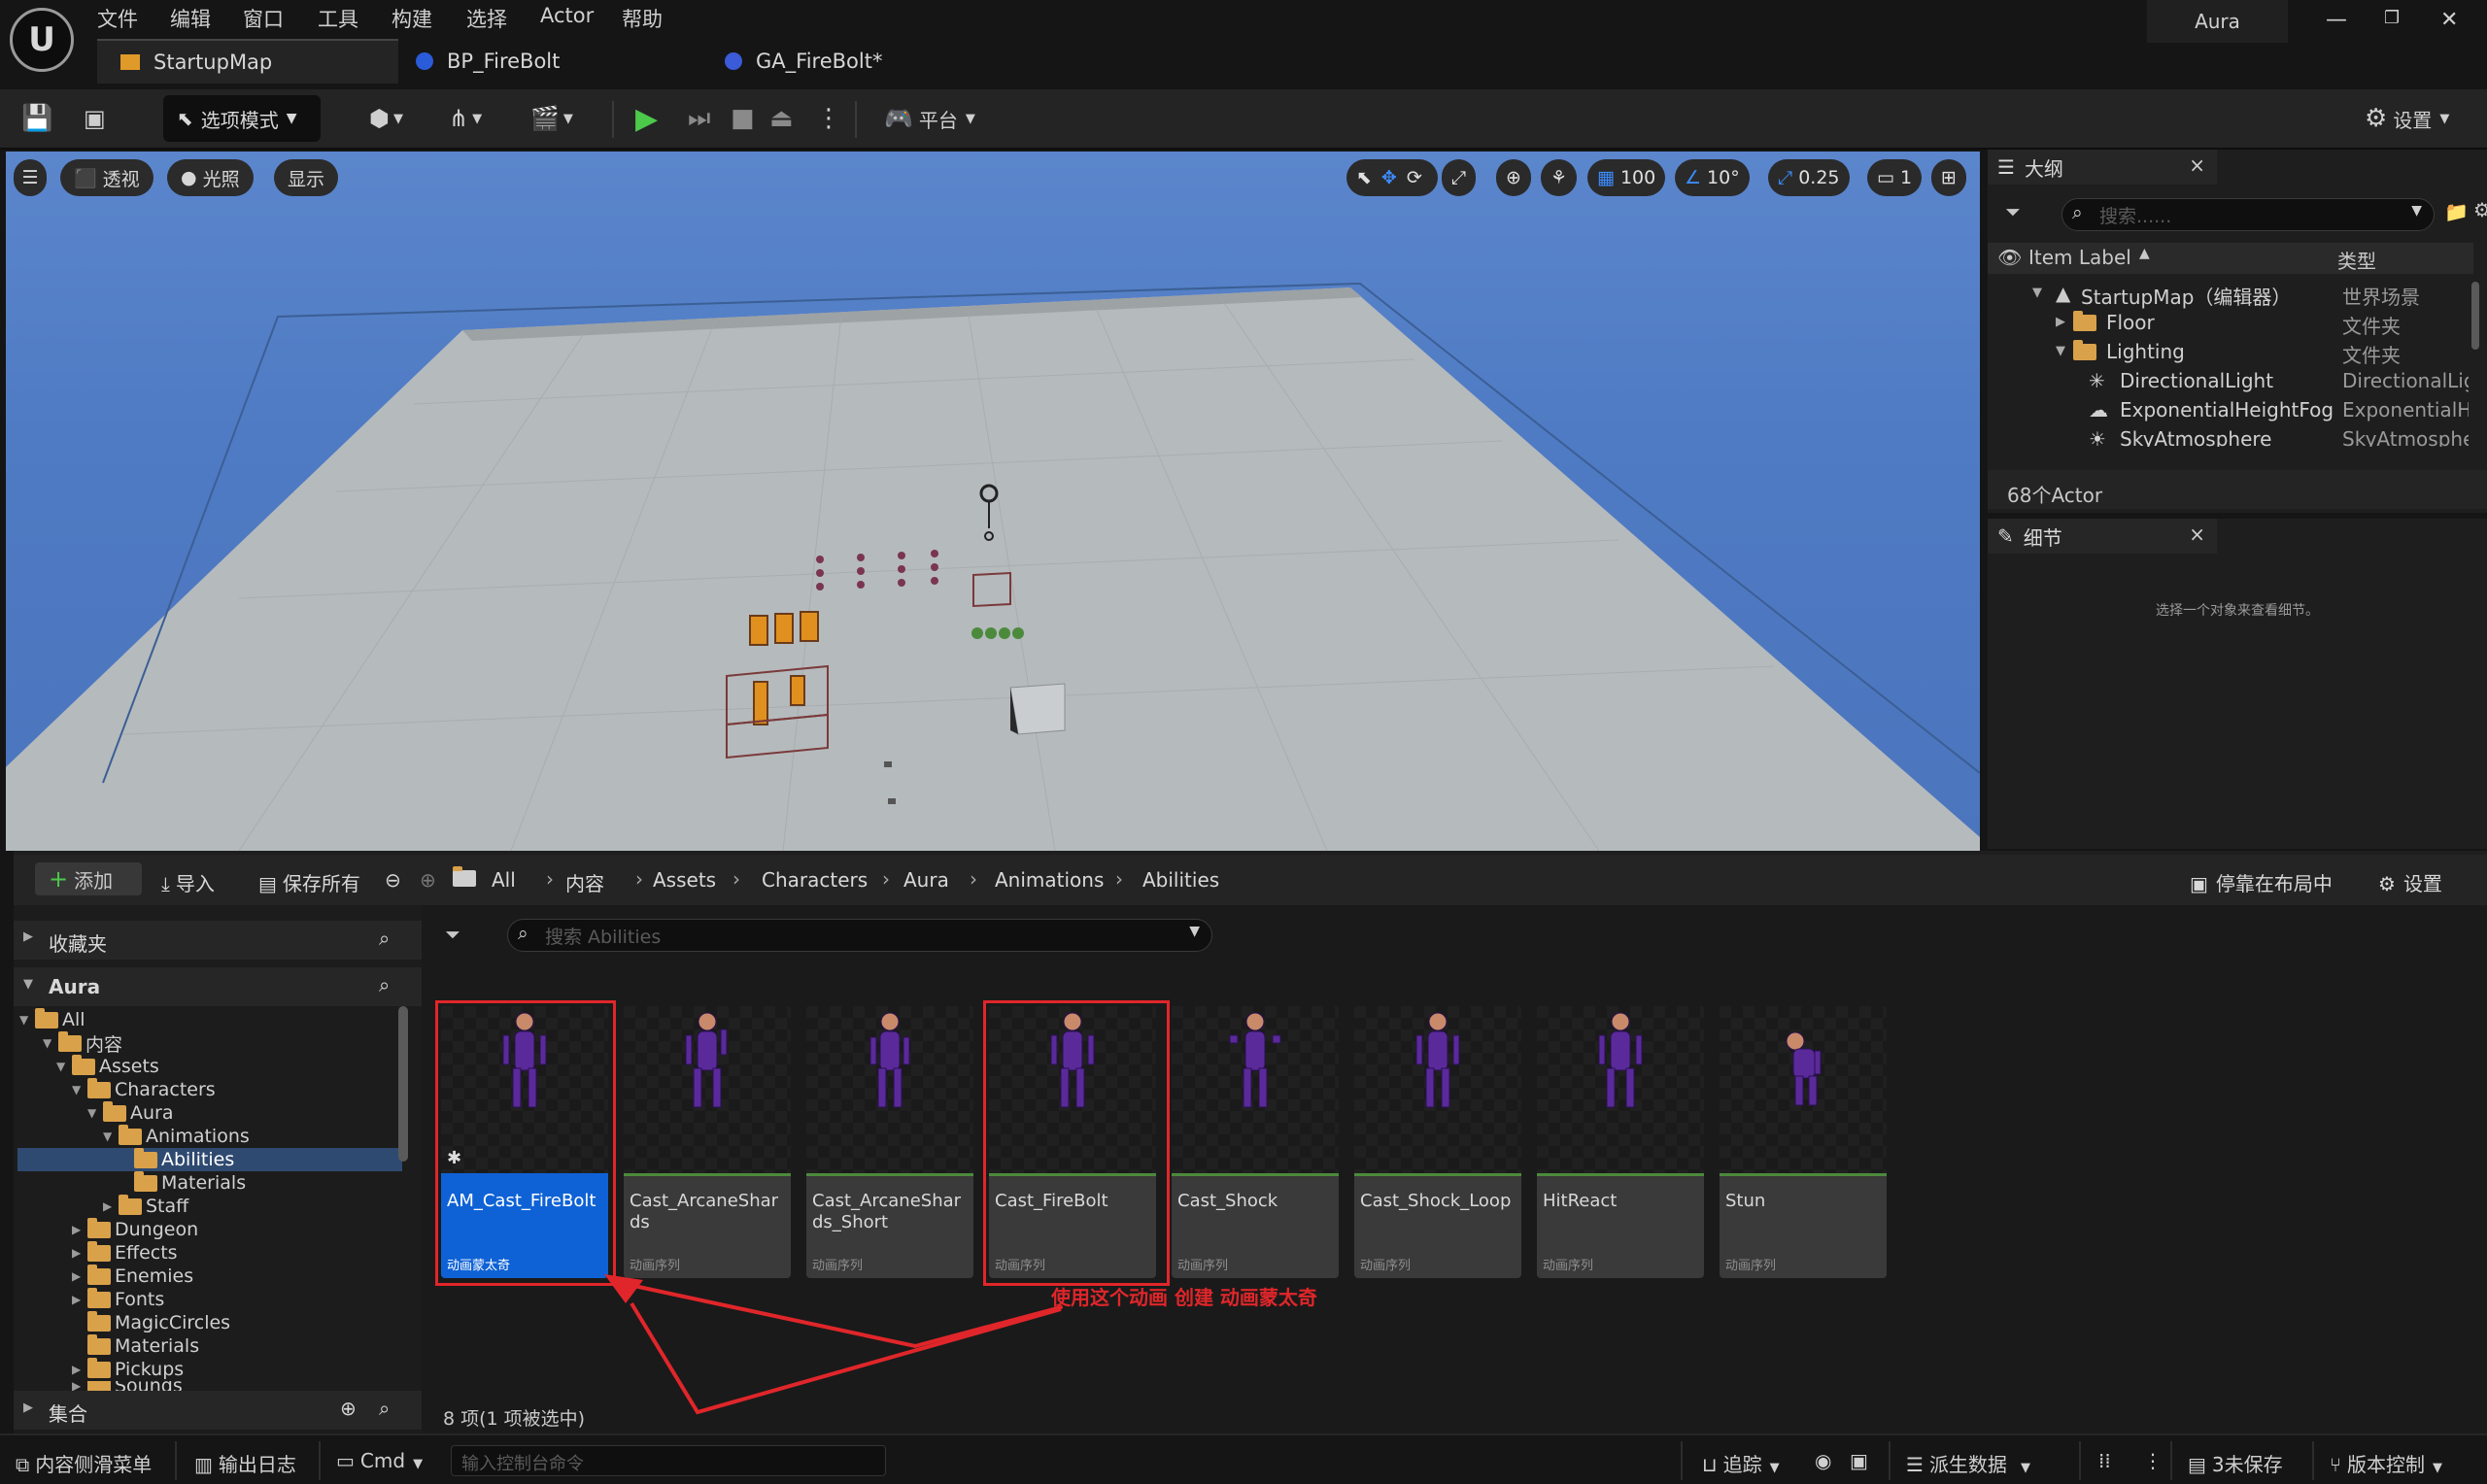 The image size is (2487, 1484). I want to click on outliner-search-input: ⌕ 搜索...... ▼, so click(2248, 214).